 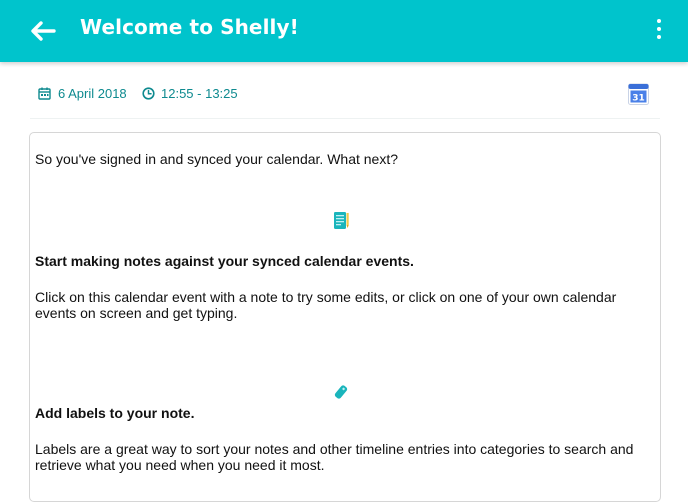 I want to click on google-calendar-icon: 31, so click(x=638, y=94).